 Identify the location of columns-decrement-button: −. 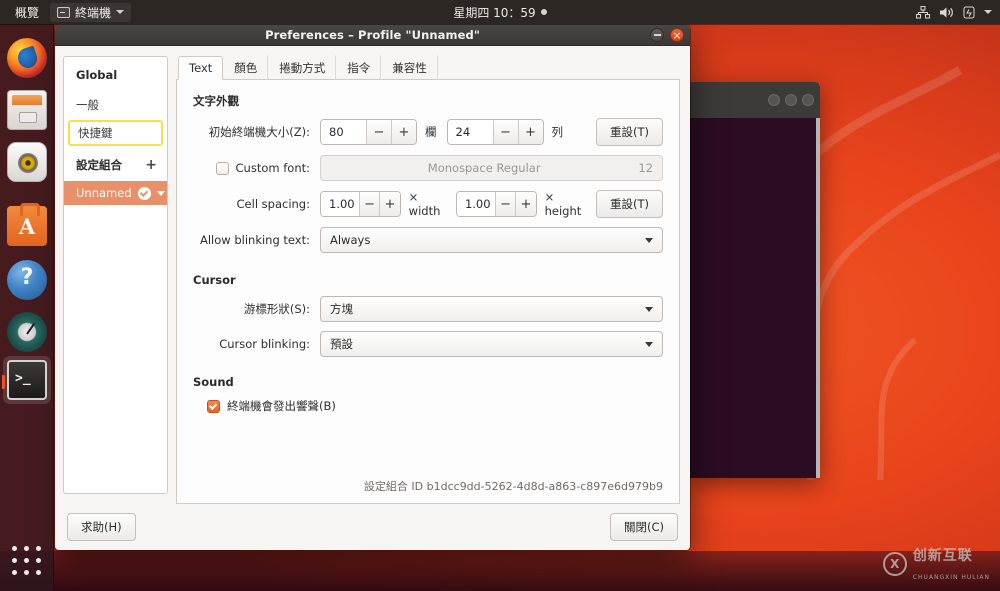
(378, 132).